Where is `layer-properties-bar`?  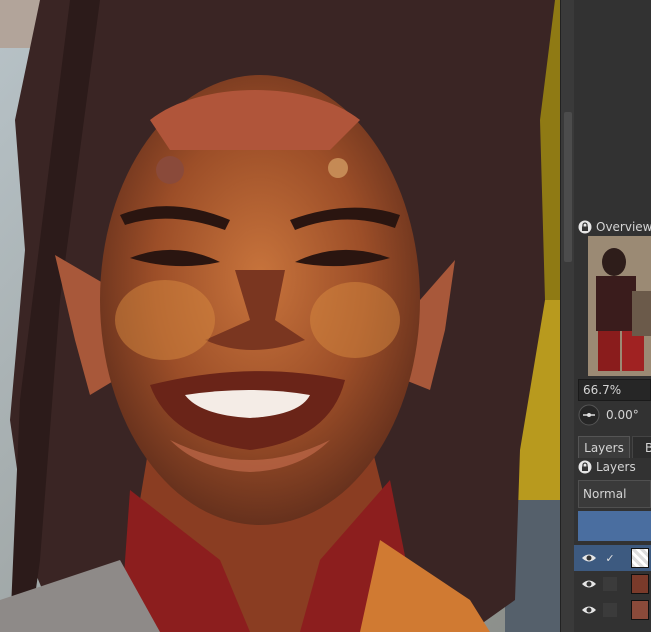
layer-properties-bar is located at coordinates (614, 526).